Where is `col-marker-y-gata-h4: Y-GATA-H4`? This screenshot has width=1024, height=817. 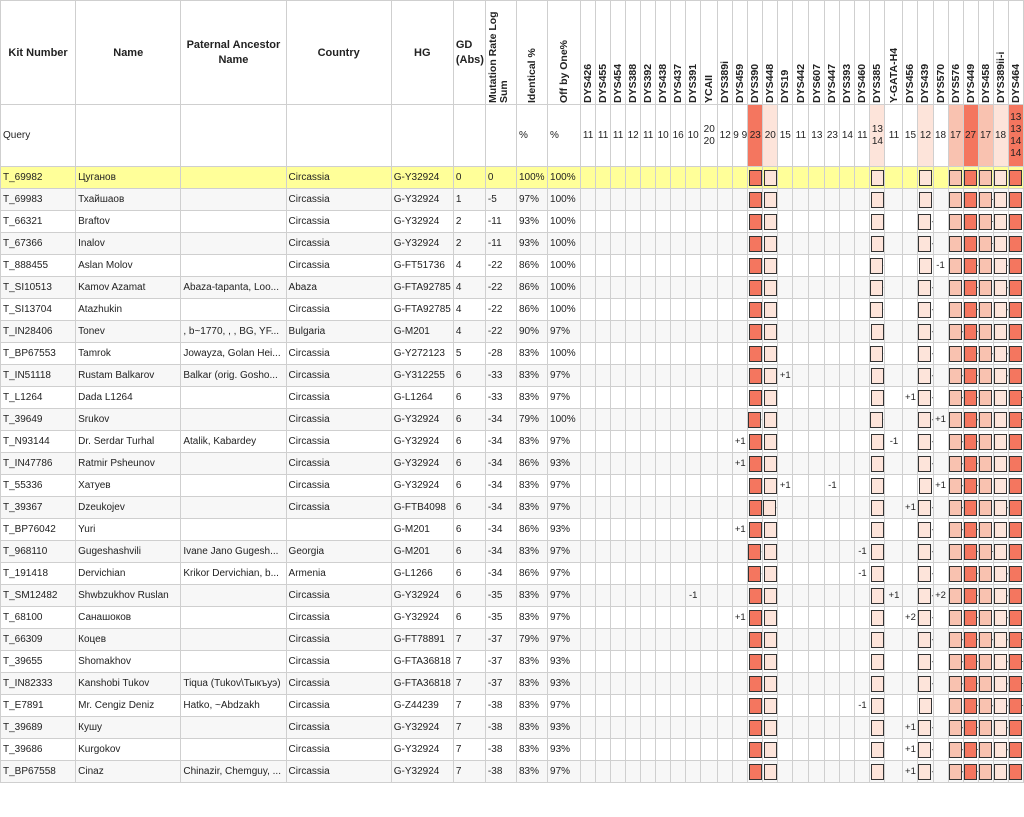 col-marker-y-gata-h4: Y-GATA-H4 is located at coordinates (894, 52).